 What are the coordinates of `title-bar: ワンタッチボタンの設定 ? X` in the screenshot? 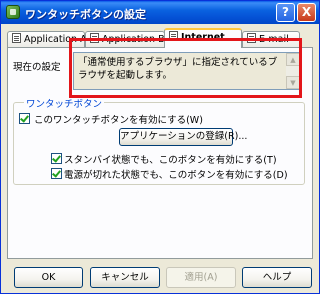 It's located at (160, 12).